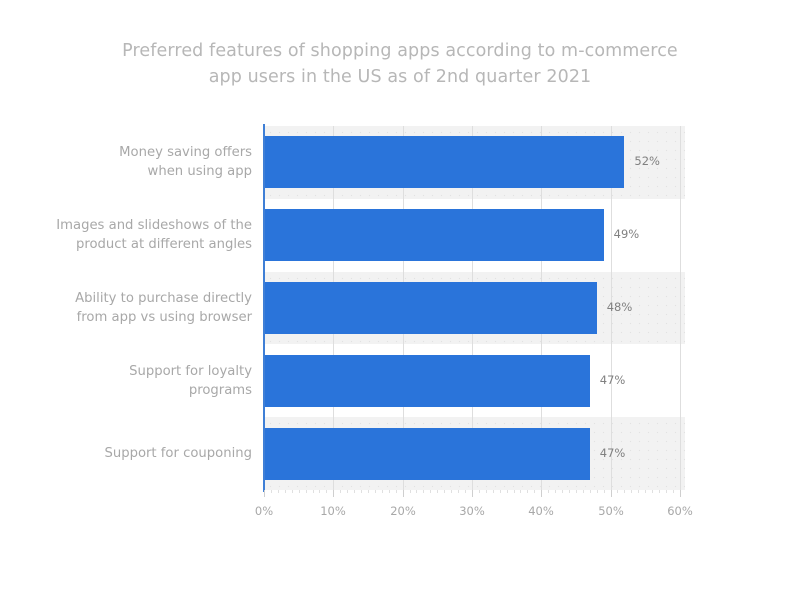  Describe the element at coordinates (185, 162) in the screenshot. I see `category-label: Money saving offers when using app` at that location.